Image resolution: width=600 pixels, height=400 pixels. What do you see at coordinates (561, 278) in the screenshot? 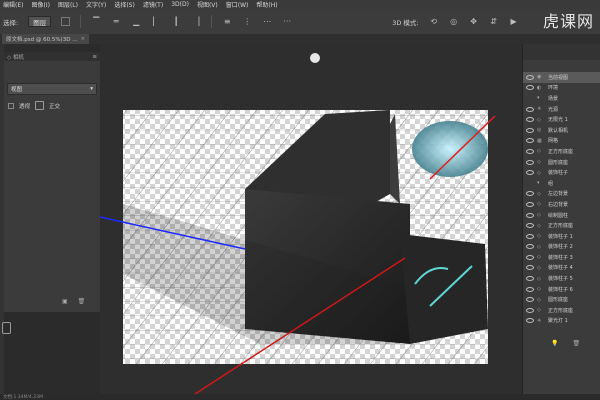
I see `layer-row: ◇ 装饰柱子 5` at bounding box center [561, 278].